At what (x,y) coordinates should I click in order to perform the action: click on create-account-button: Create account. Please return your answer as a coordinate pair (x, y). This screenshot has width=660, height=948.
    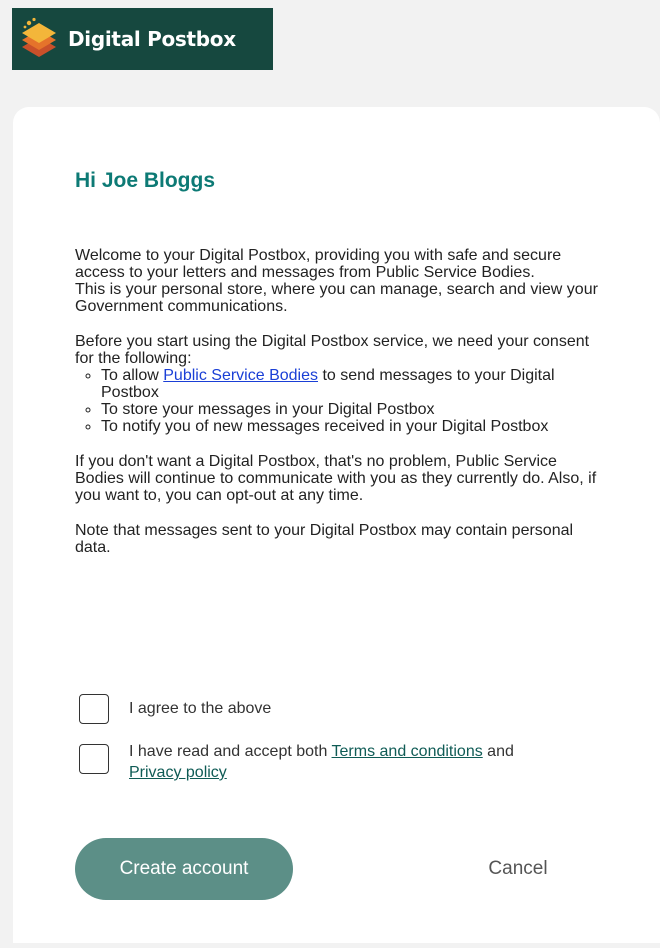
    Looking at the image, I should click on (184, 869).